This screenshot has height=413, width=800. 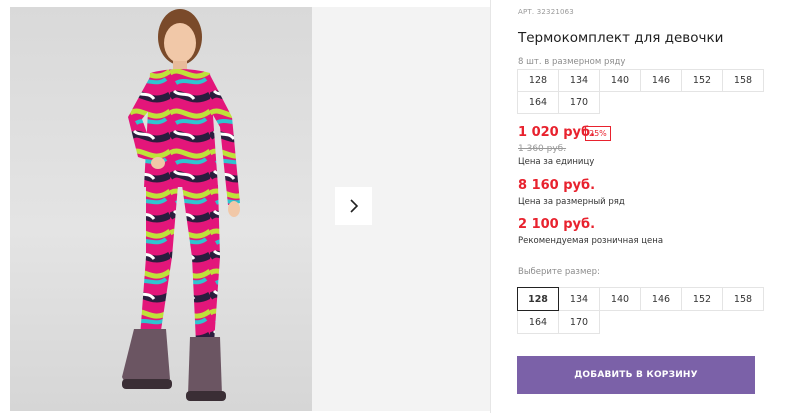 I want to click on size-option: 158, so click(x=743, y=299).